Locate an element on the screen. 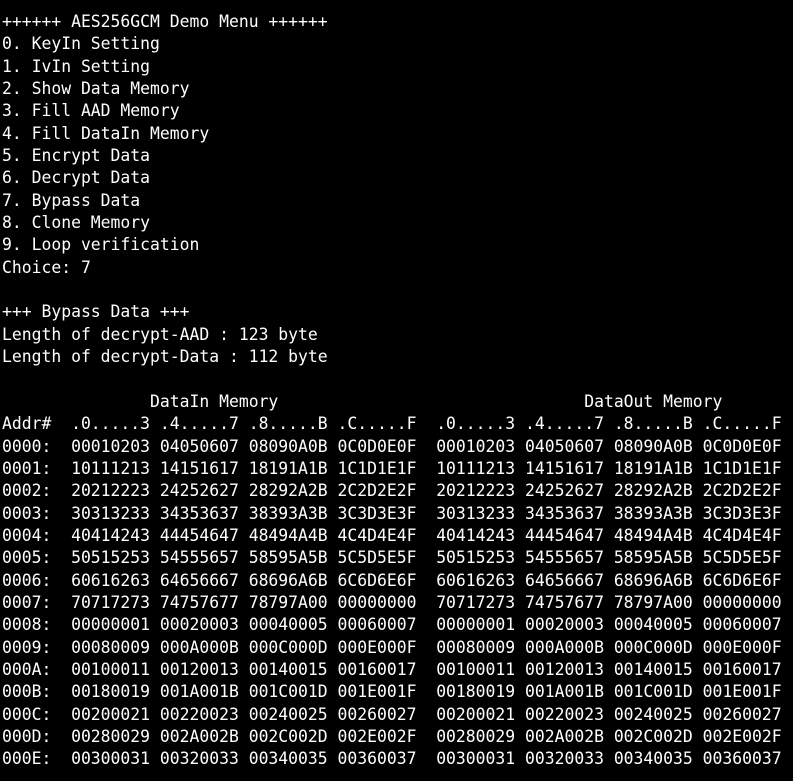  choice-prompt: Choice: 7 is located at coordinates (46, 267).